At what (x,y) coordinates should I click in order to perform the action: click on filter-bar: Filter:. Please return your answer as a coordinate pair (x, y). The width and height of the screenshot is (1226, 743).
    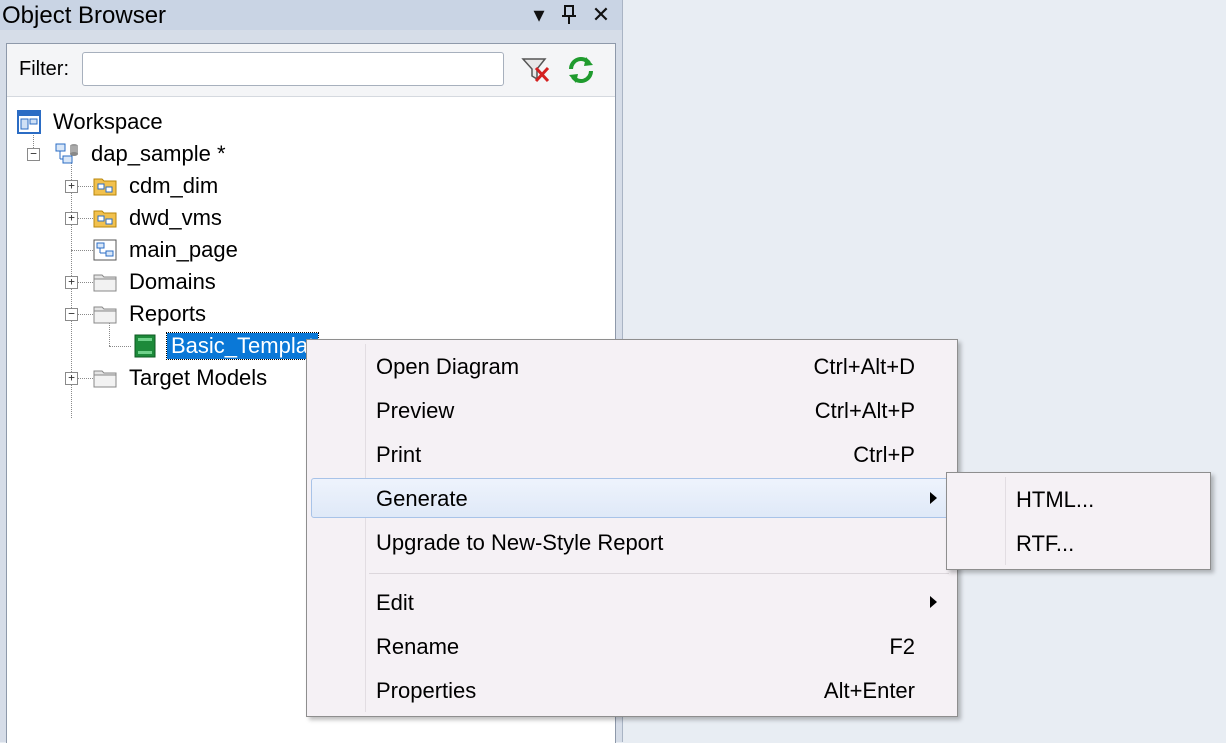
    Looking at the image, I should click on (311, 70).